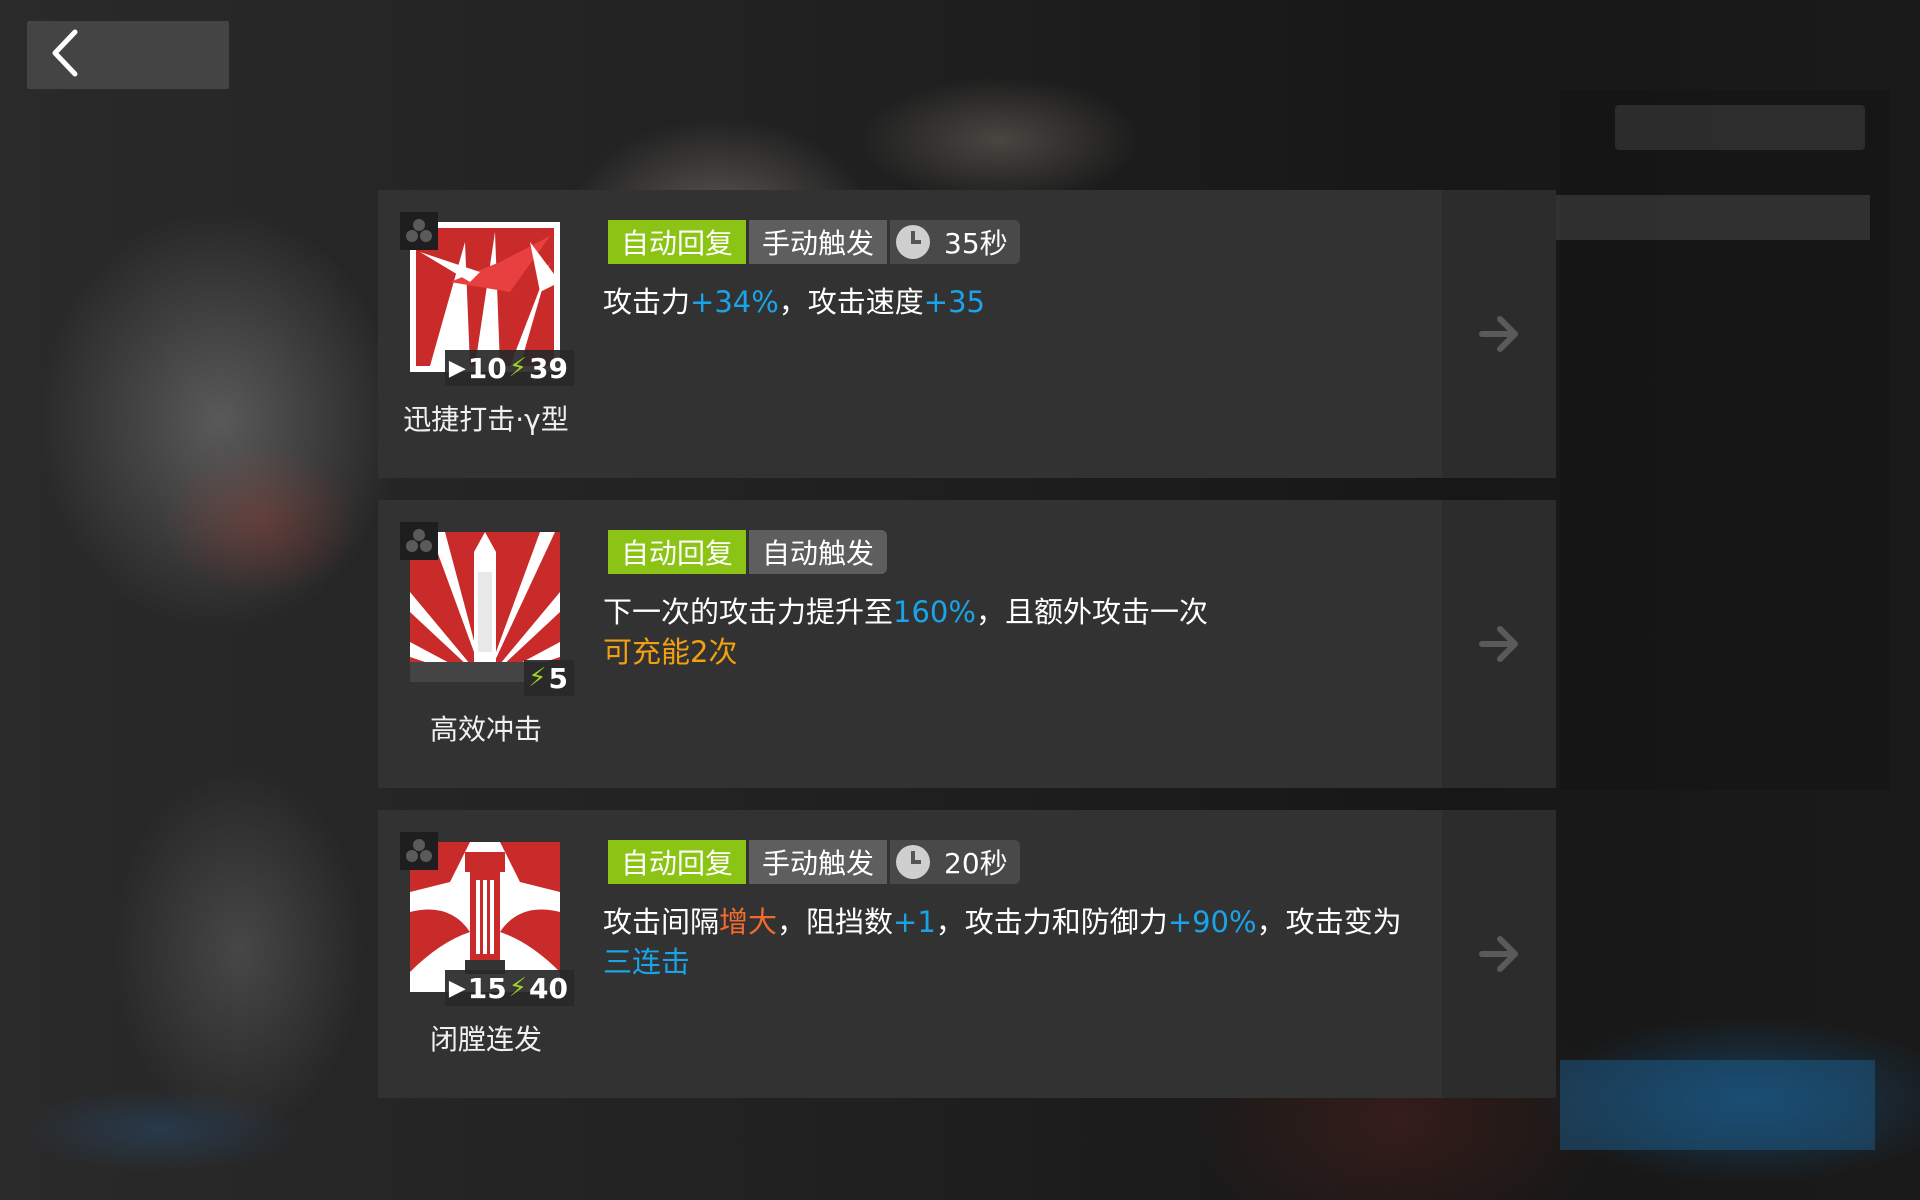  What do you see at coordinates (661, 922) in the screenshot?
I see `desc-text: 攻击间隔` at bounding box center [661, 922].